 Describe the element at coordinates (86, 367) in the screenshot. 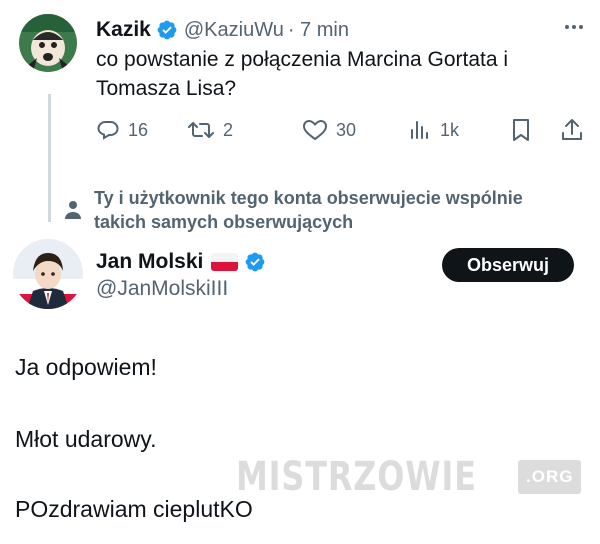

I see `tweet2-line-1: Ja odpowiem!` at that location.